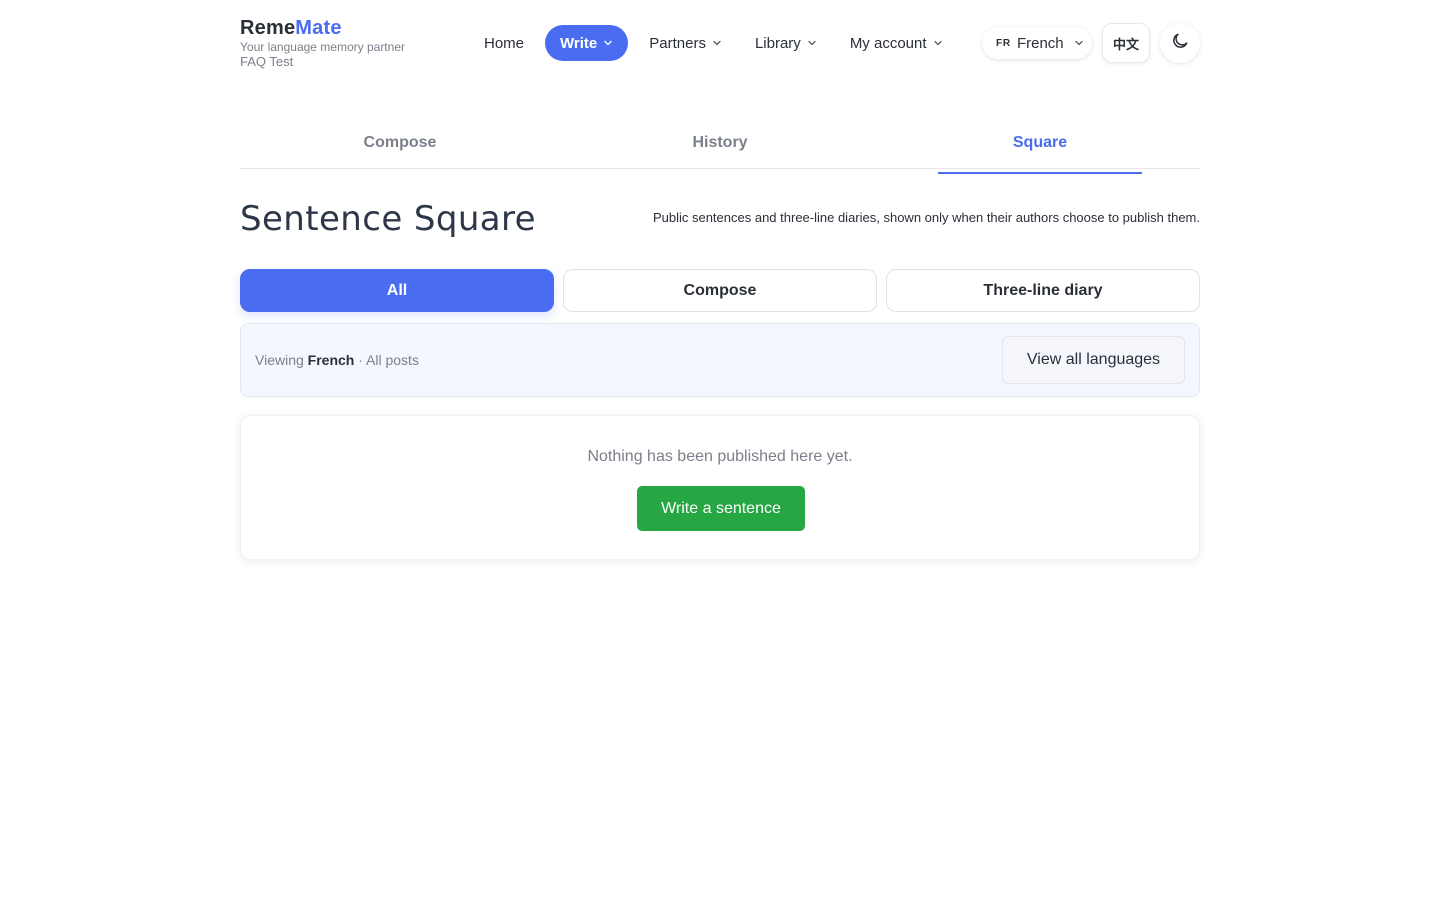  Describe the element at coordinates (579, 43) in the screenshot. I see `nav-write-label: Write` at that location.